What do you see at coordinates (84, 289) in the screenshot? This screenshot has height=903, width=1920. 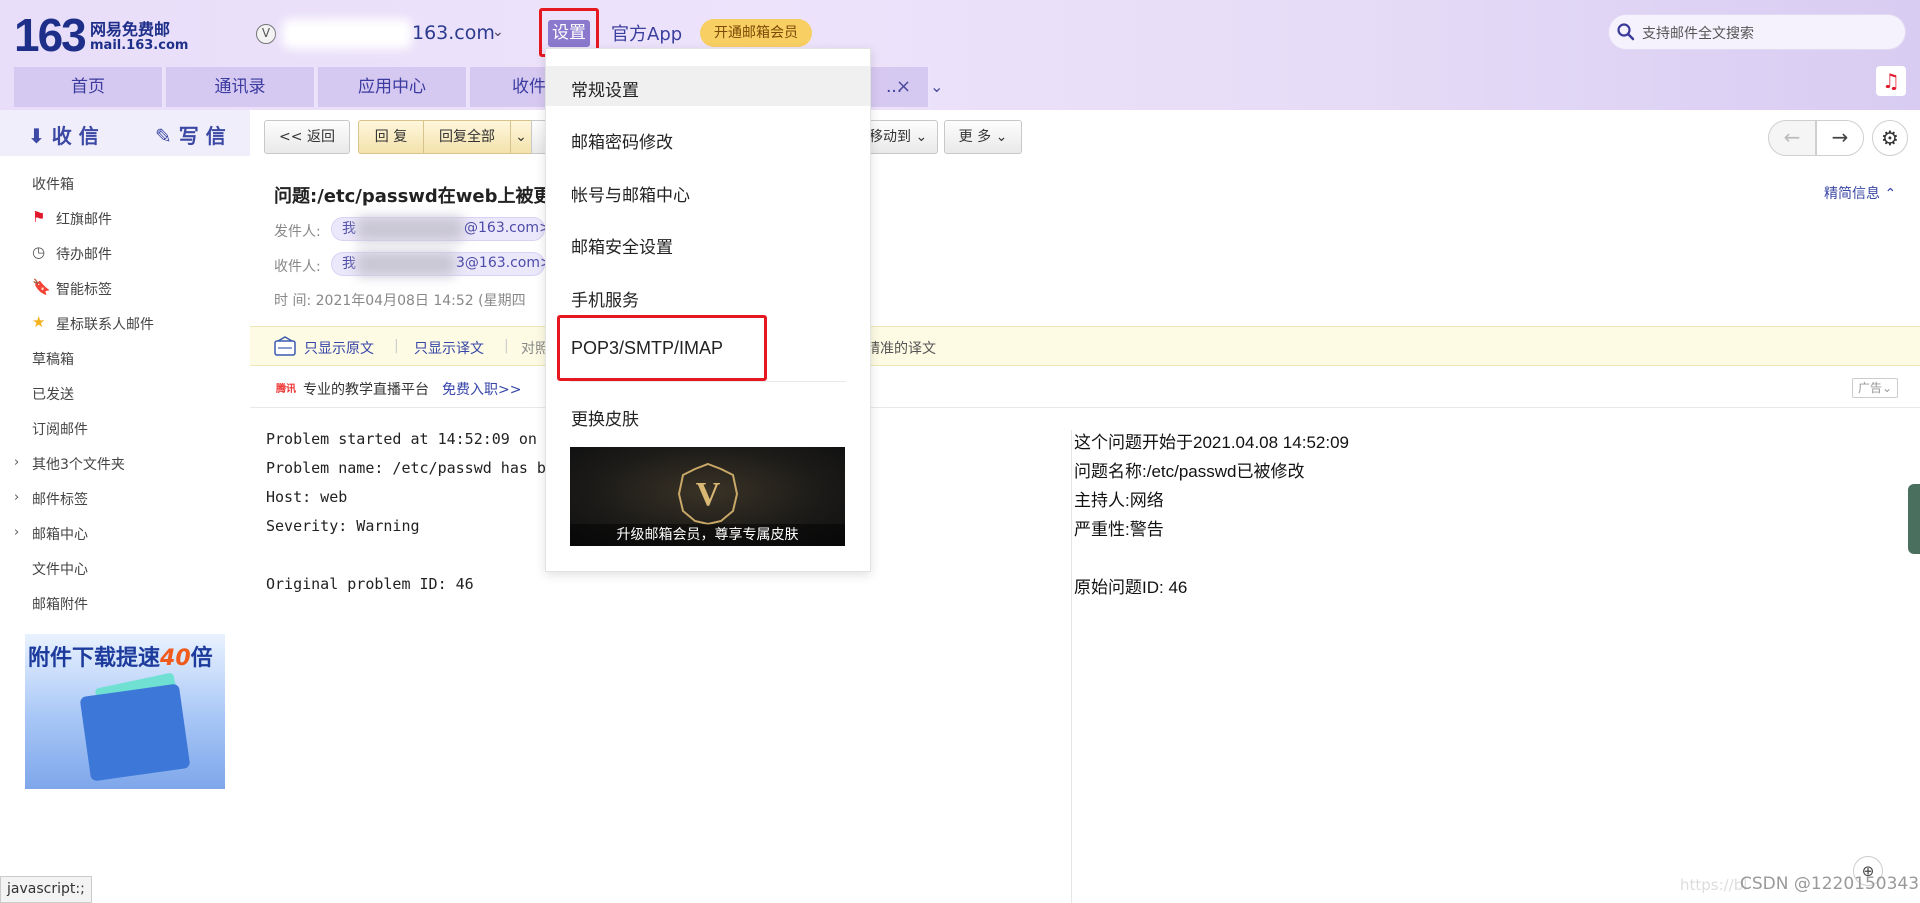 I see `sidebar-item-smart-tags: 智能标签` at bounding box center [84, 289].